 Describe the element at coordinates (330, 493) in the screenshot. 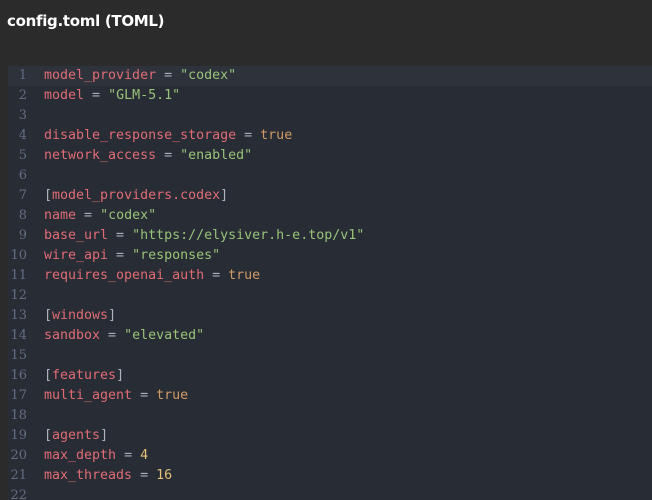

I see `code-line: 22` at that location.